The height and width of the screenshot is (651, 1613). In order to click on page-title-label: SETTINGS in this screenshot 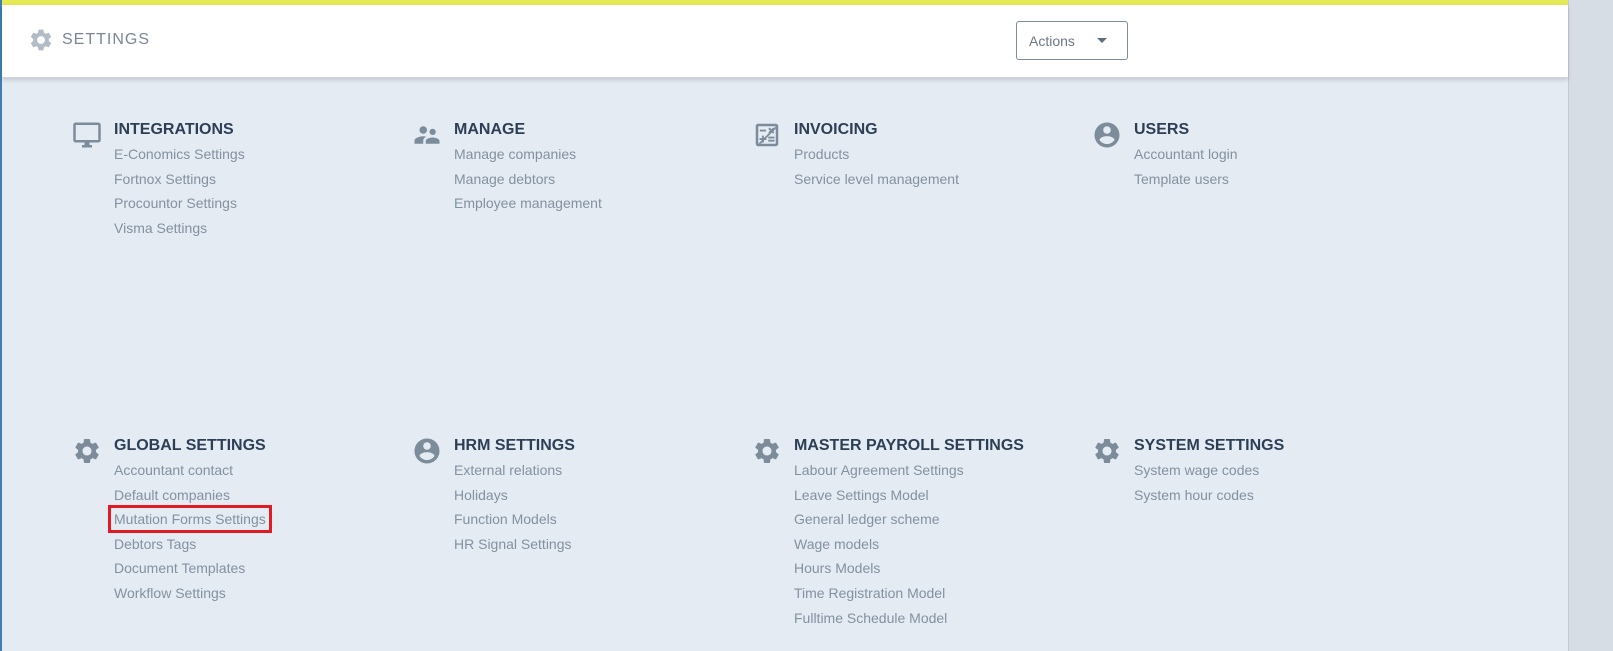, I will do `click(106, 39)`.